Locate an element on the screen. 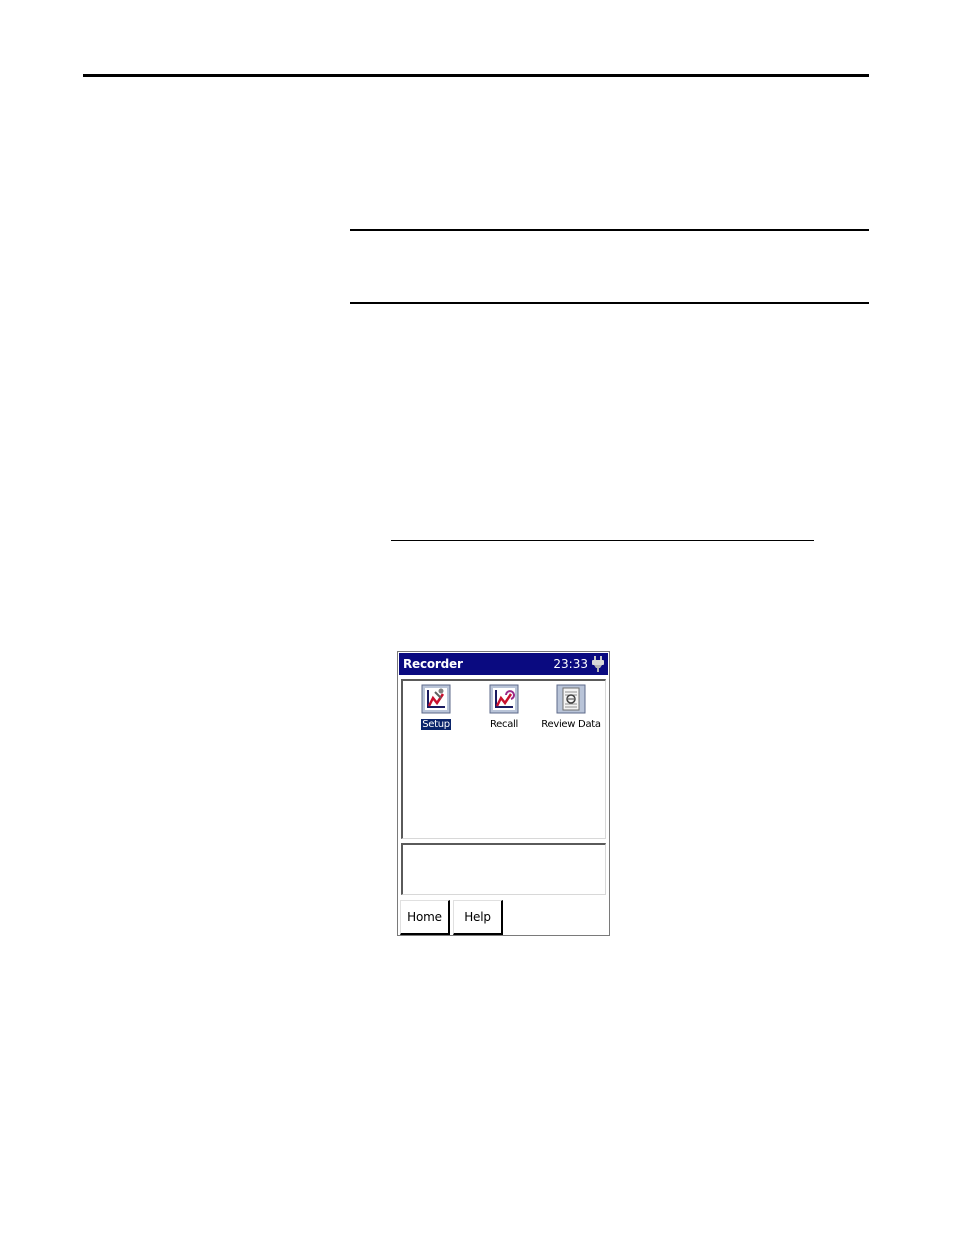 The height and width of the screenshot is (1235, 954). home-button: Home is located at coordinates (425, 917).